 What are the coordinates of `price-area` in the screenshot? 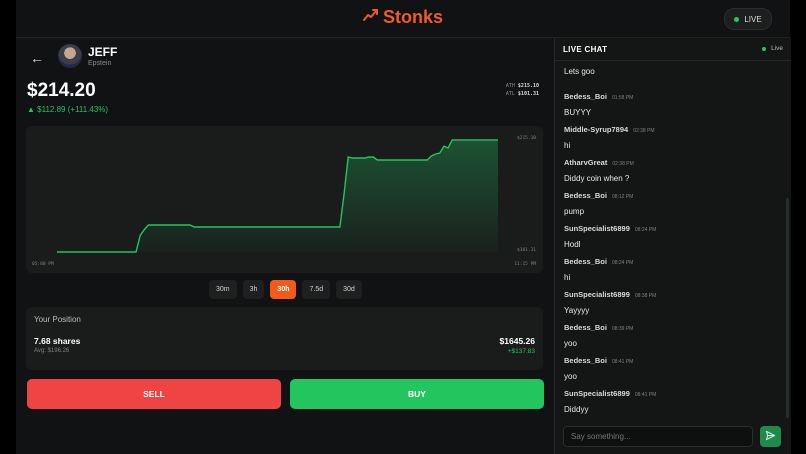 It's located at (277, 195).